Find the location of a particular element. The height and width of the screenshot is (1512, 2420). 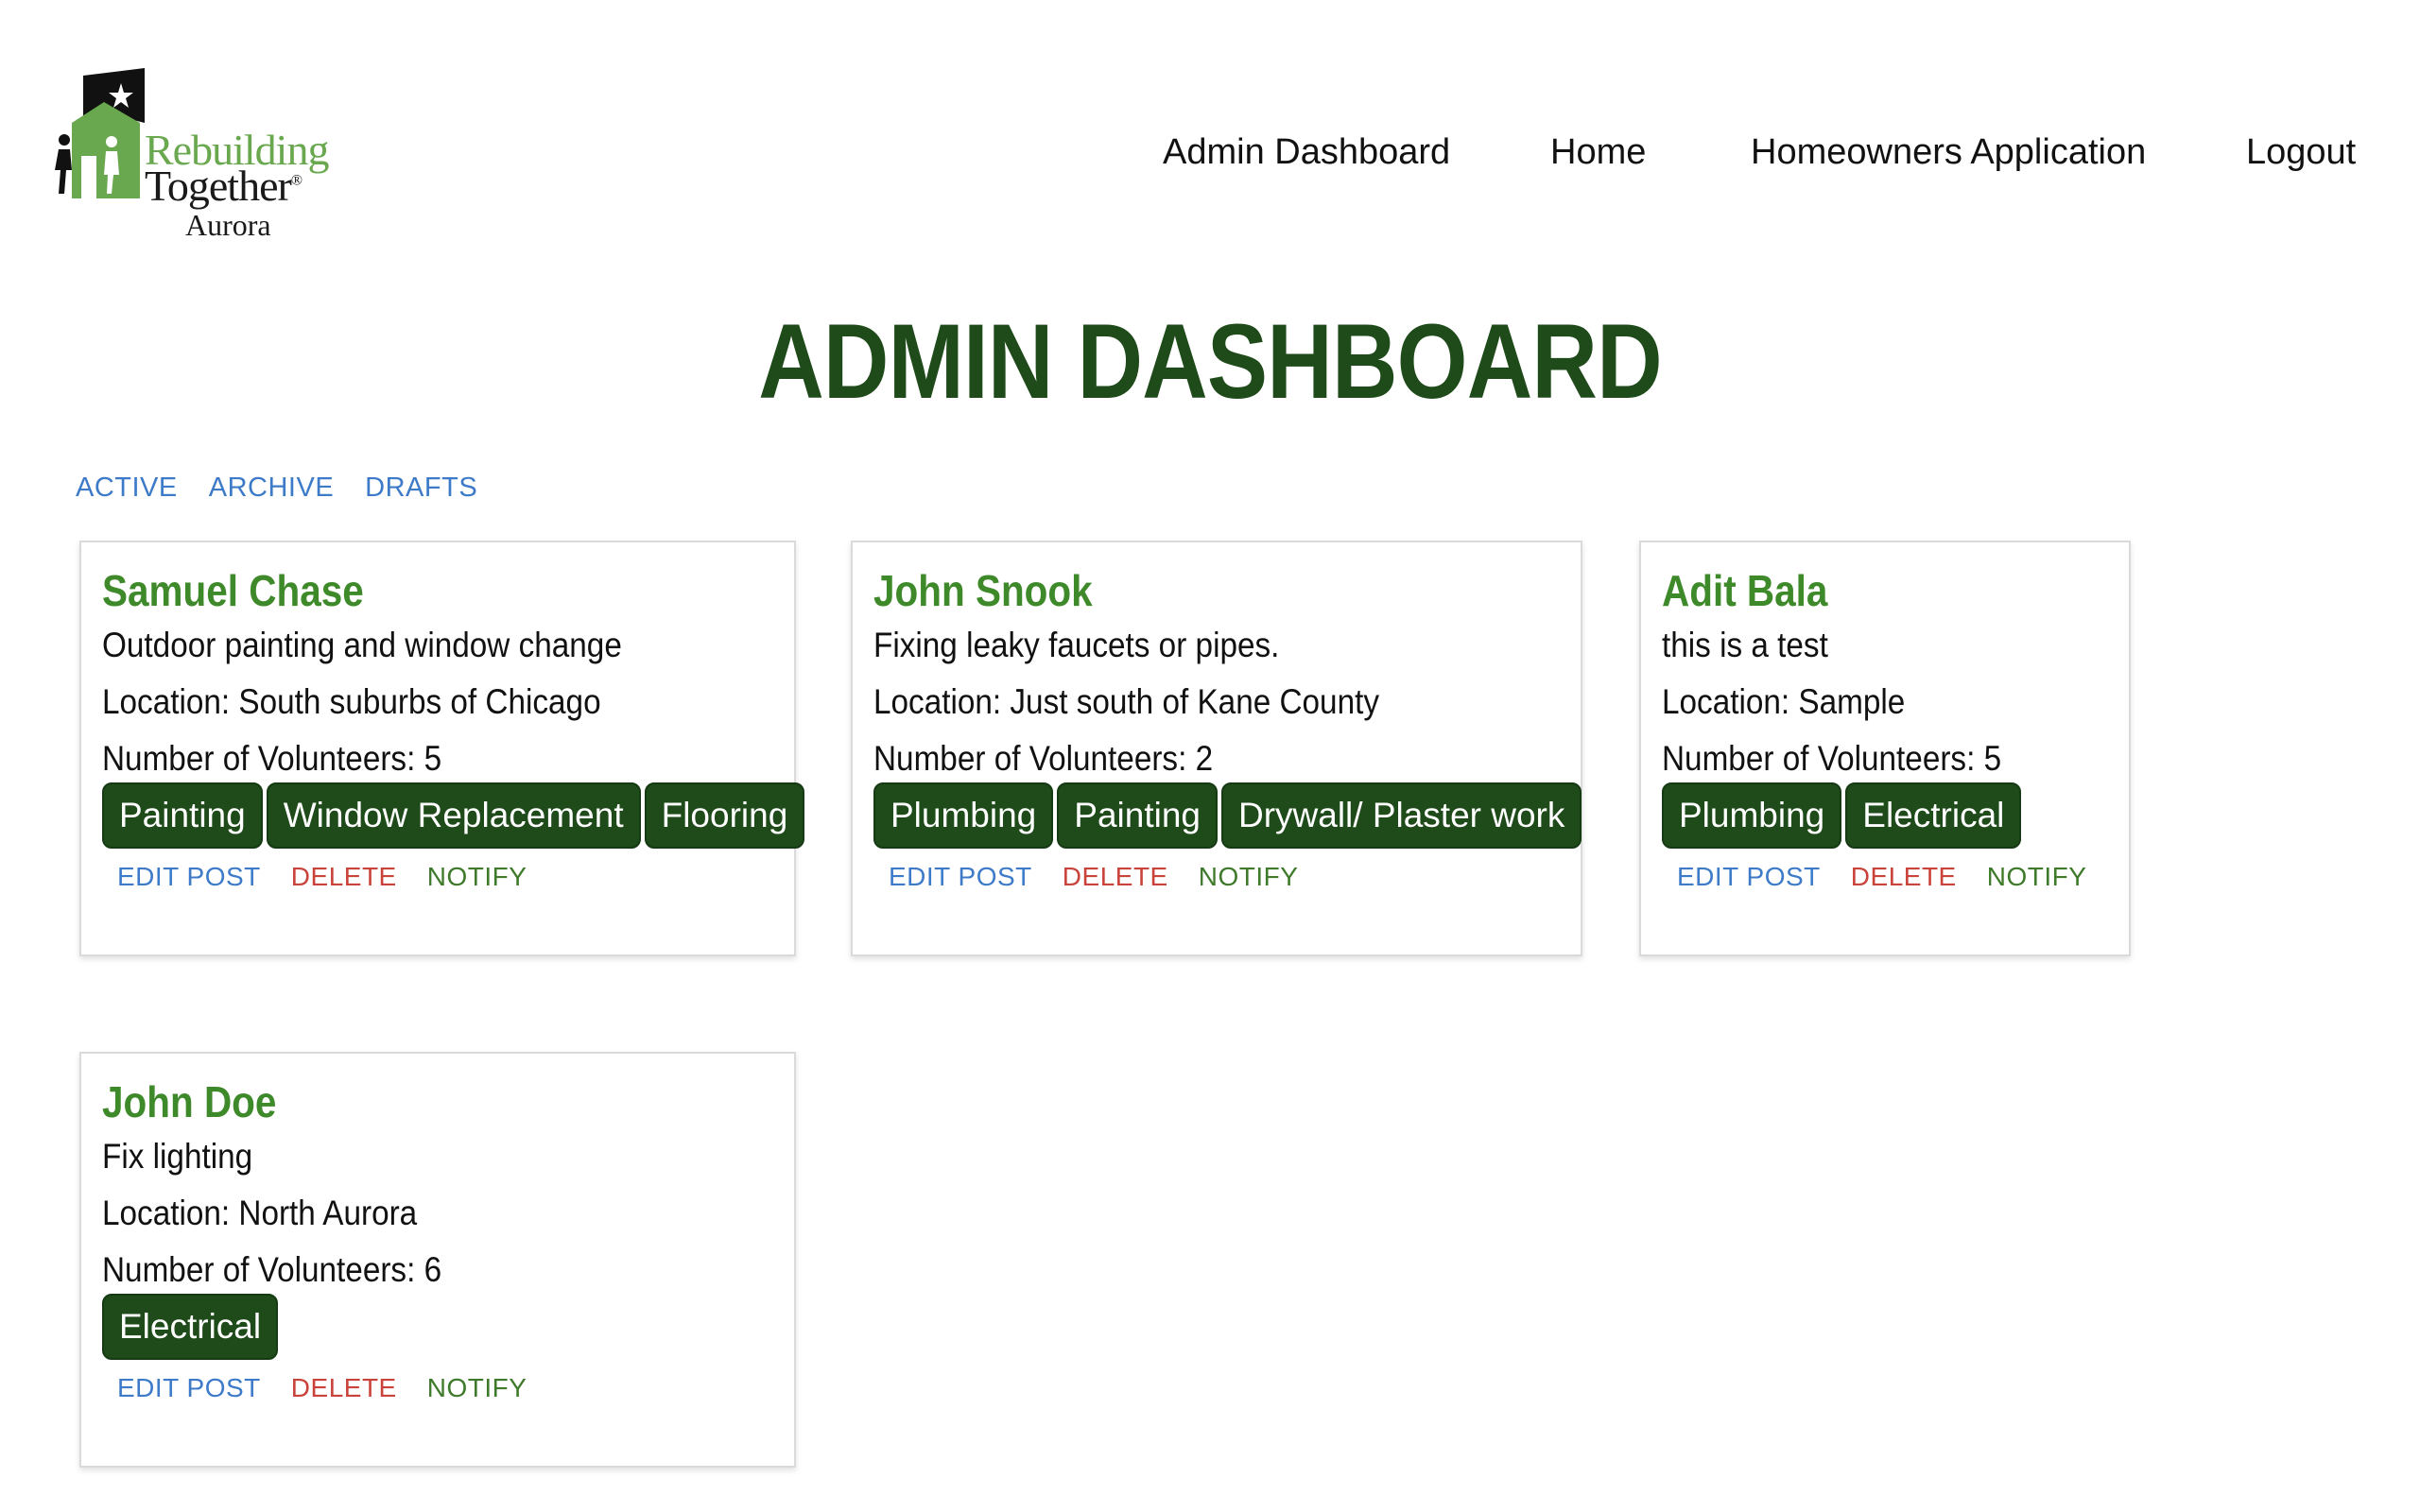

skill-tag: Flooring is located at coordinates (724, 815).